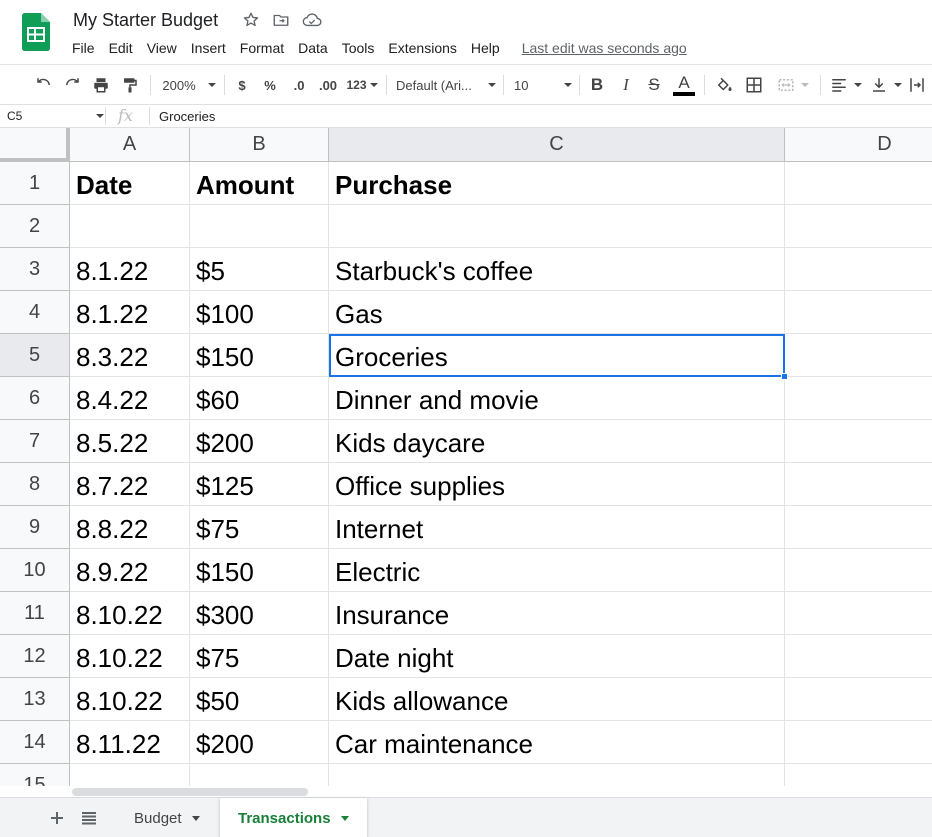  What do you see at coordinates (259, 484) in the screenshot?
I see `cell: $125` at bounding box center [259, 484].